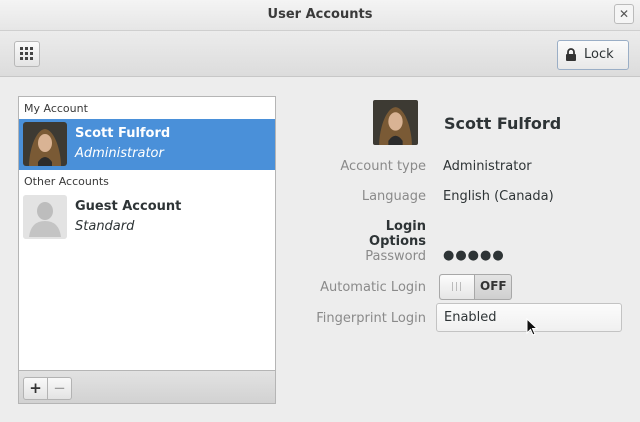 This screenshot has width=640, height=422. I want to click on other-accounts-header: Other Accounts, so click(66, 181).